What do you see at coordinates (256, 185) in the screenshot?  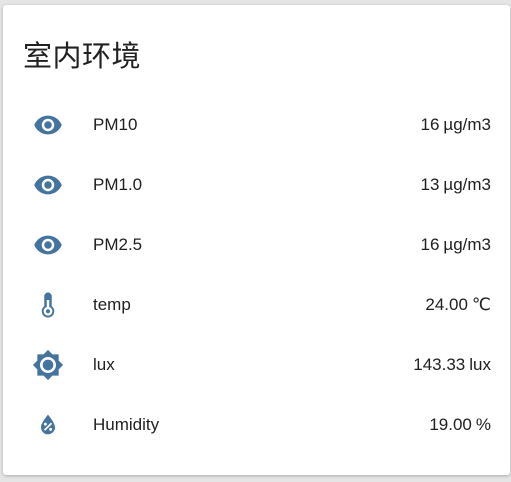 I see `entity-row-pm1: PM1.0 13 µg/m3` at bounding box center [256, 185].